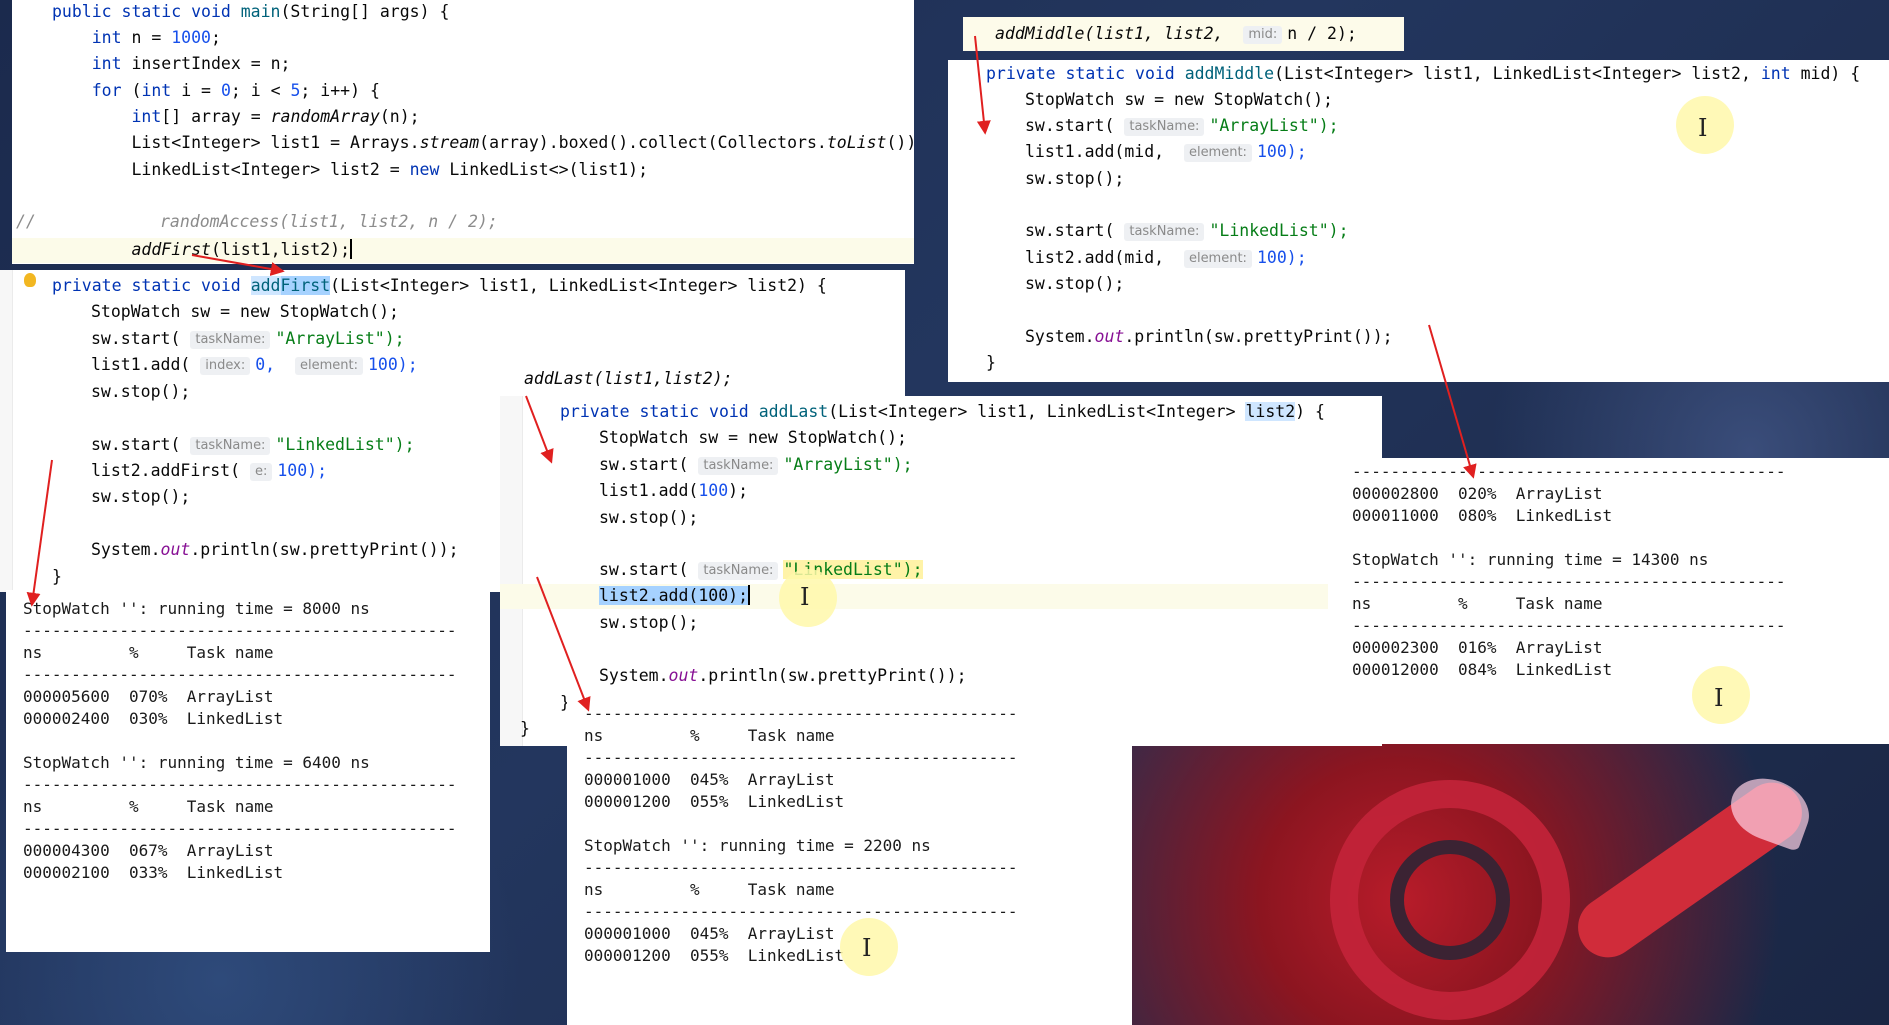  What do you see at coordinates (539, 429) in the screenshot?
I see `arrow-addlast-to-method` at bounding box center [539, 429].